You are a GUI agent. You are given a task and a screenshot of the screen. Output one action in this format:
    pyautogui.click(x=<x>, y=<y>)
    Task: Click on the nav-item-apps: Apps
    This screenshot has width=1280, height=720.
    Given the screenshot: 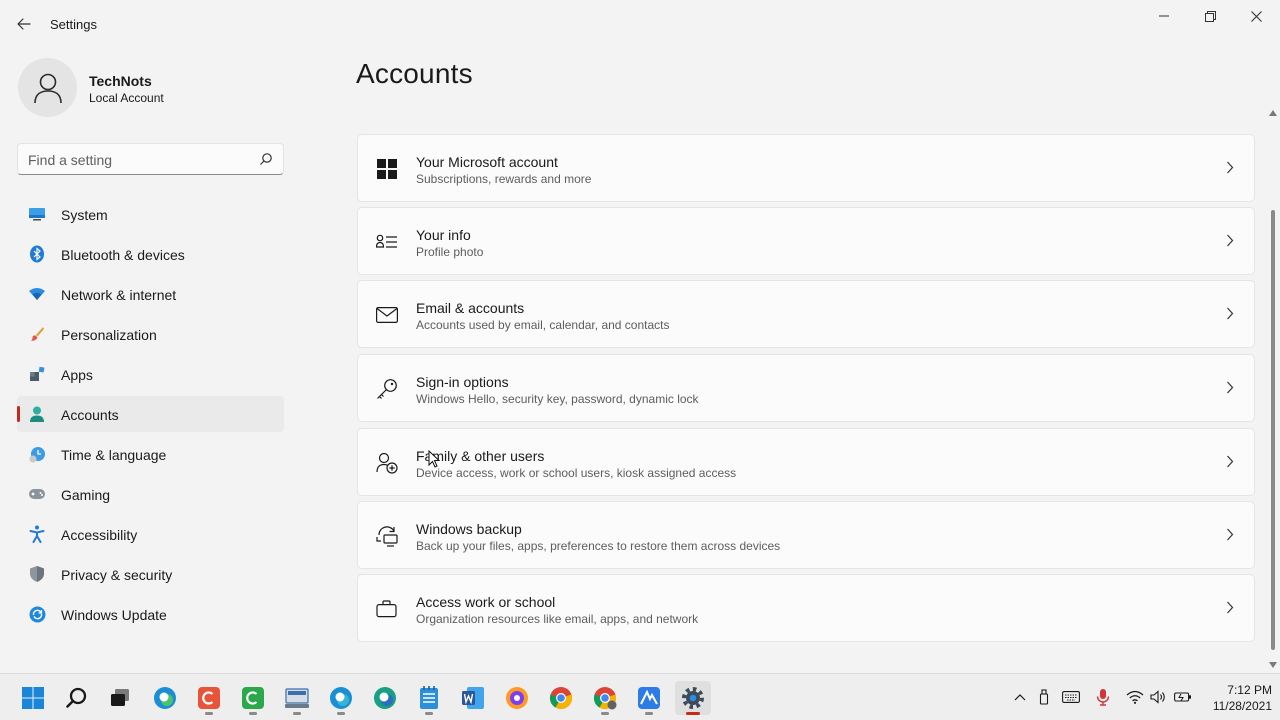 What is the action you would take?
    pyautogui.click(x=150, y=374)
    